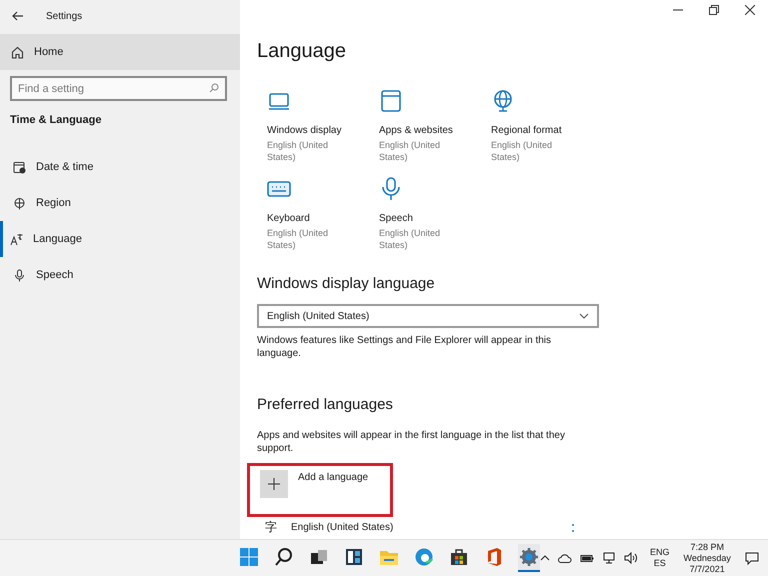  I want to click on section-heading: Preferred languages, so click(325, 404).